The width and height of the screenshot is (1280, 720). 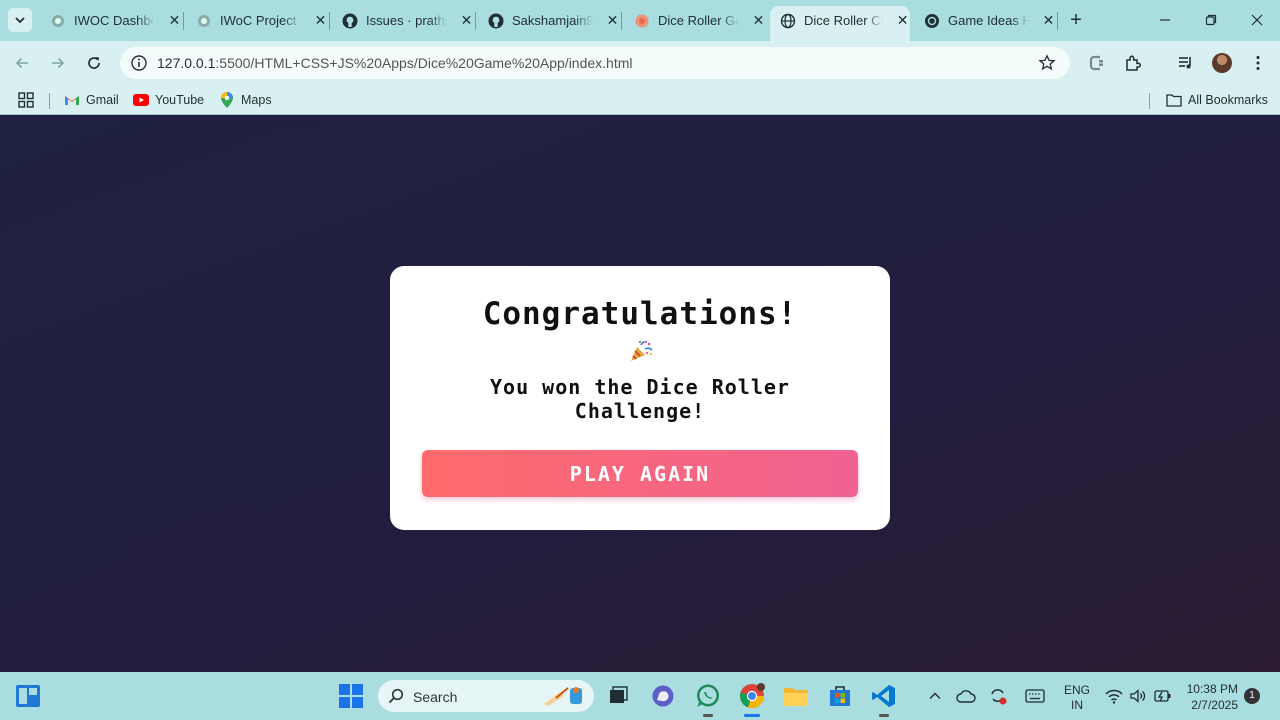 I want to click on onedrive-icon, so click(x=966, y=696).